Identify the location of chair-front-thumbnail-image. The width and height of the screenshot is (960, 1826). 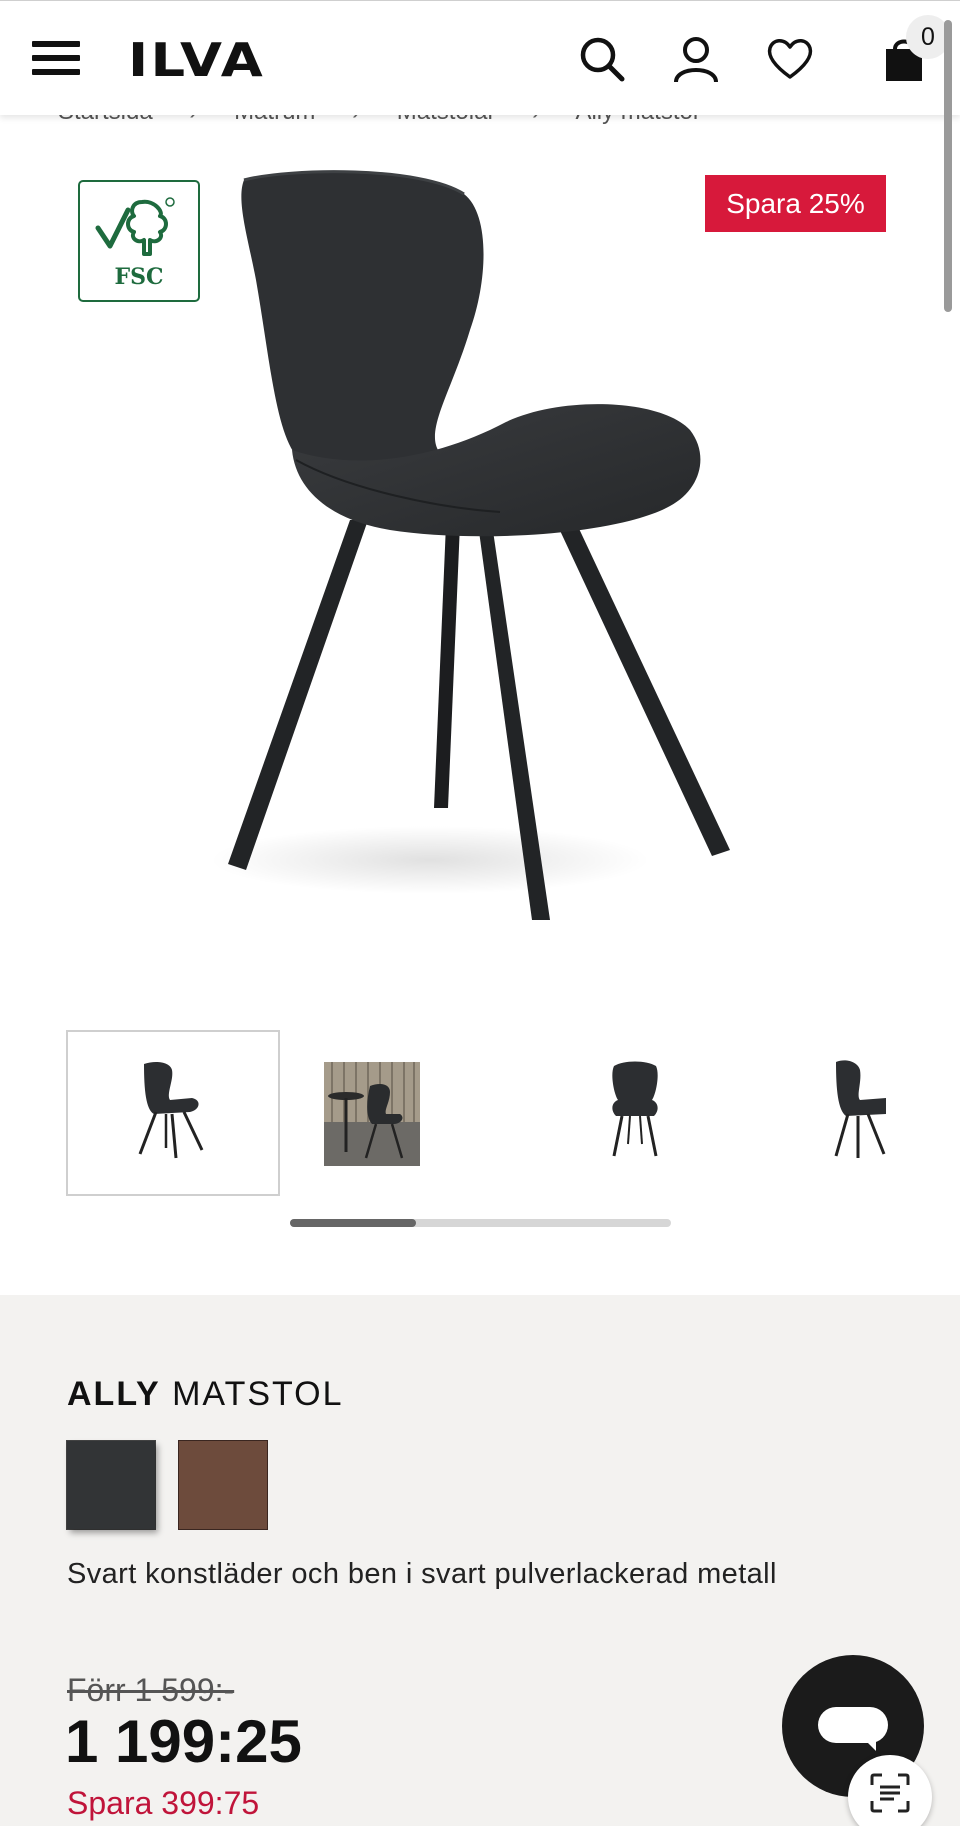
(635, 1109).